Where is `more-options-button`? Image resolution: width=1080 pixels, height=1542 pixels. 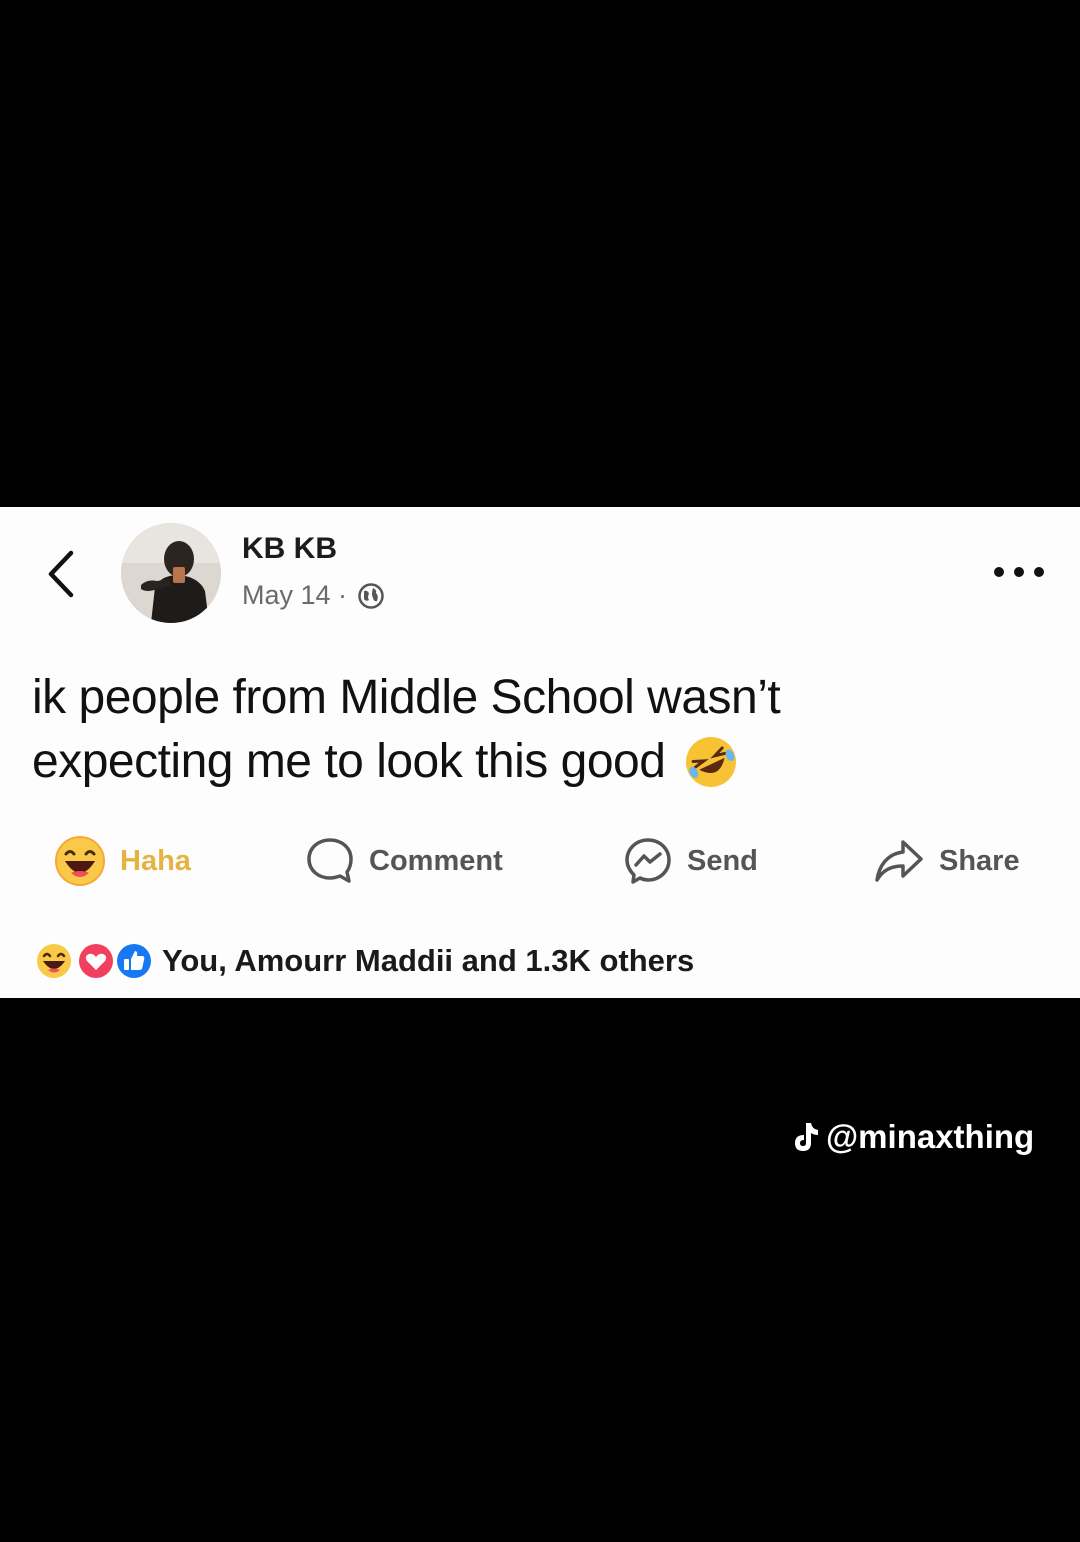 more-options-button is located at coordinates (1019, 572).